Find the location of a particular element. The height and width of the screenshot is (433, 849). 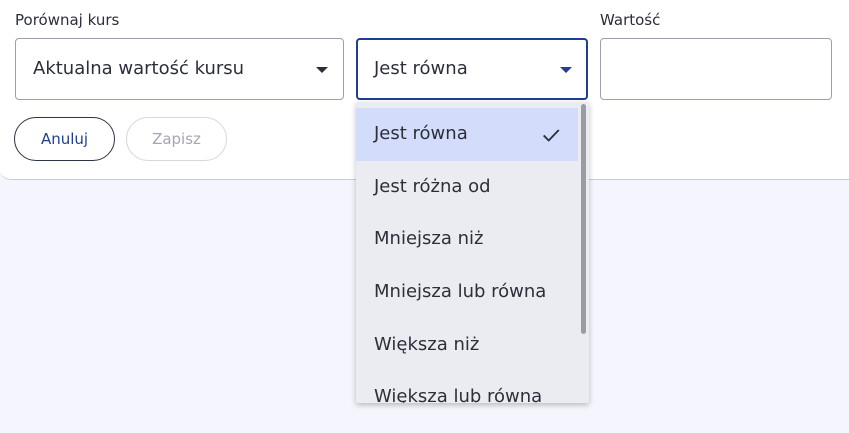

option-wieksza-lub-rowna: Większa lub równa is located at coordinates (467, 387).